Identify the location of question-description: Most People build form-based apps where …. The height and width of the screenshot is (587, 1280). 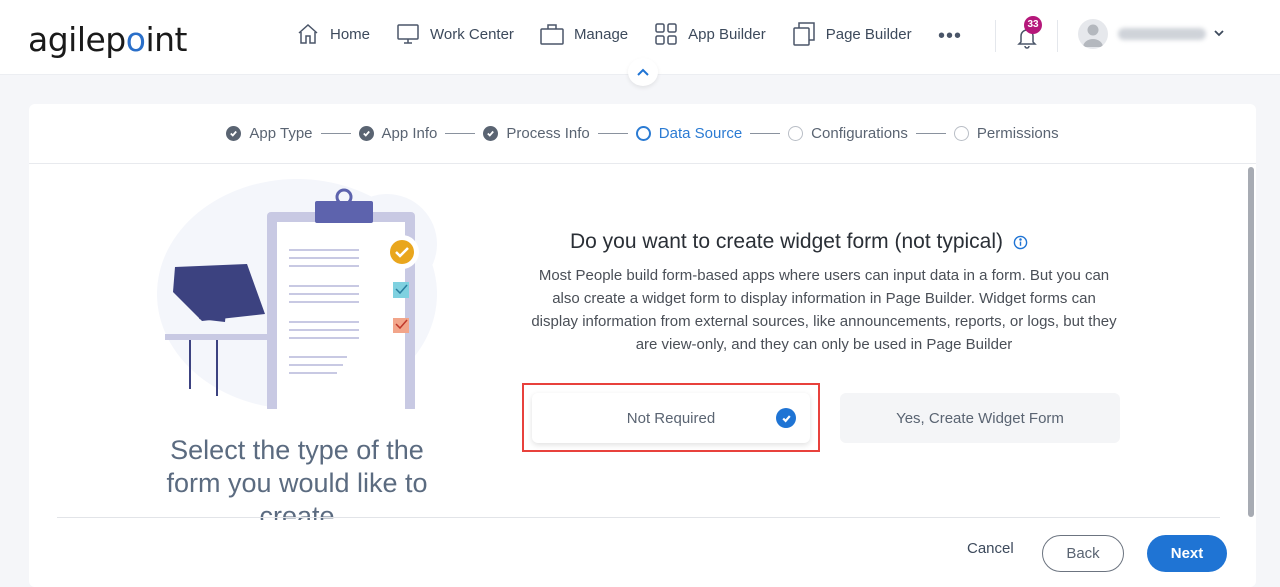
(824, 310).